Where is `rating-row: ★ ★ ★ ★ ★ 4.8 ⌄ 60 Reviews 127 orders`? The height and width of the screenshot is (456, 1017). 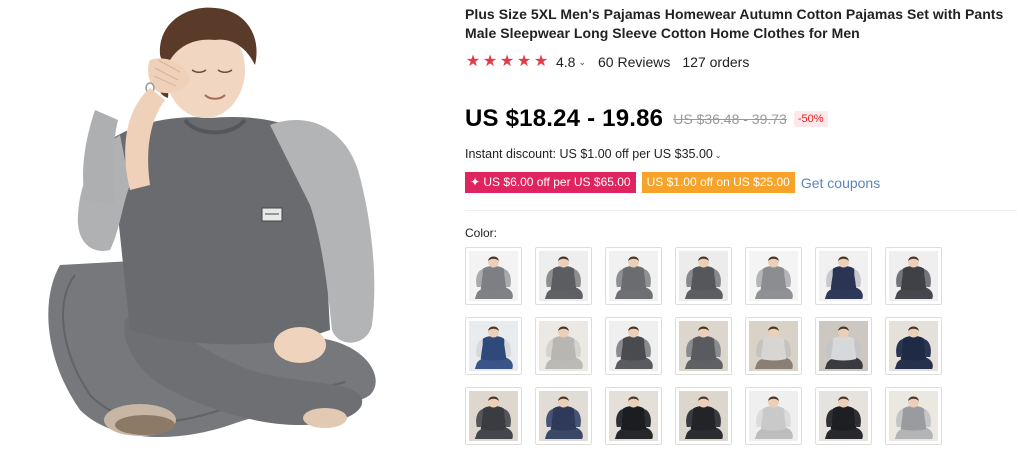 rating-row: ★ ★ ★ ★ ★ 4.8 ⌄ 60 Reviews 127 orders is located at coordinates (607, 62).